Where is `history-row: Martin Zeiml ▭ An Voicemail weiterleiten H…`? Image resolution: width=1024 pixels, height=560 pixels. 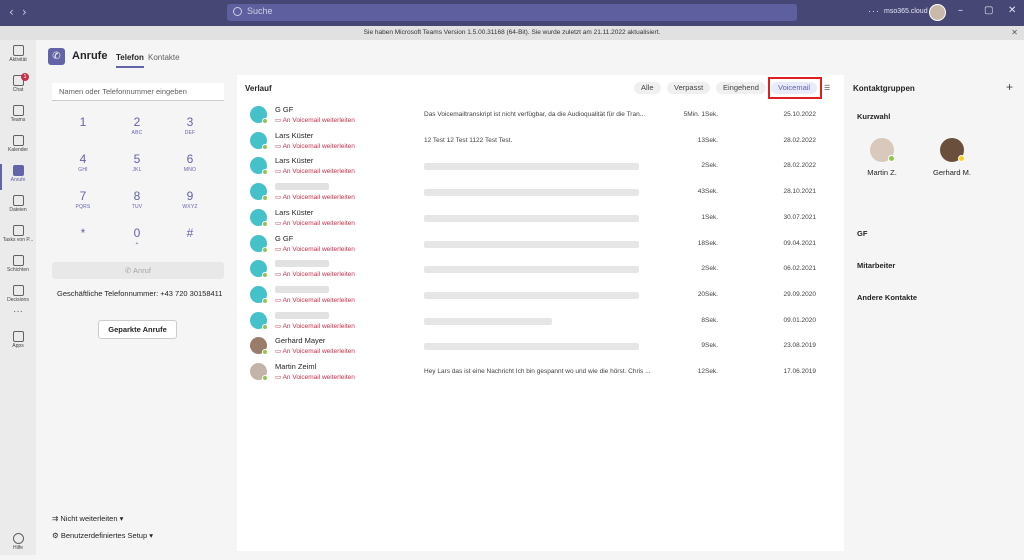
history-row: Martin Zeiml ▭ An Voicemail weiterleiten H… is located at coordinates (540, 372).